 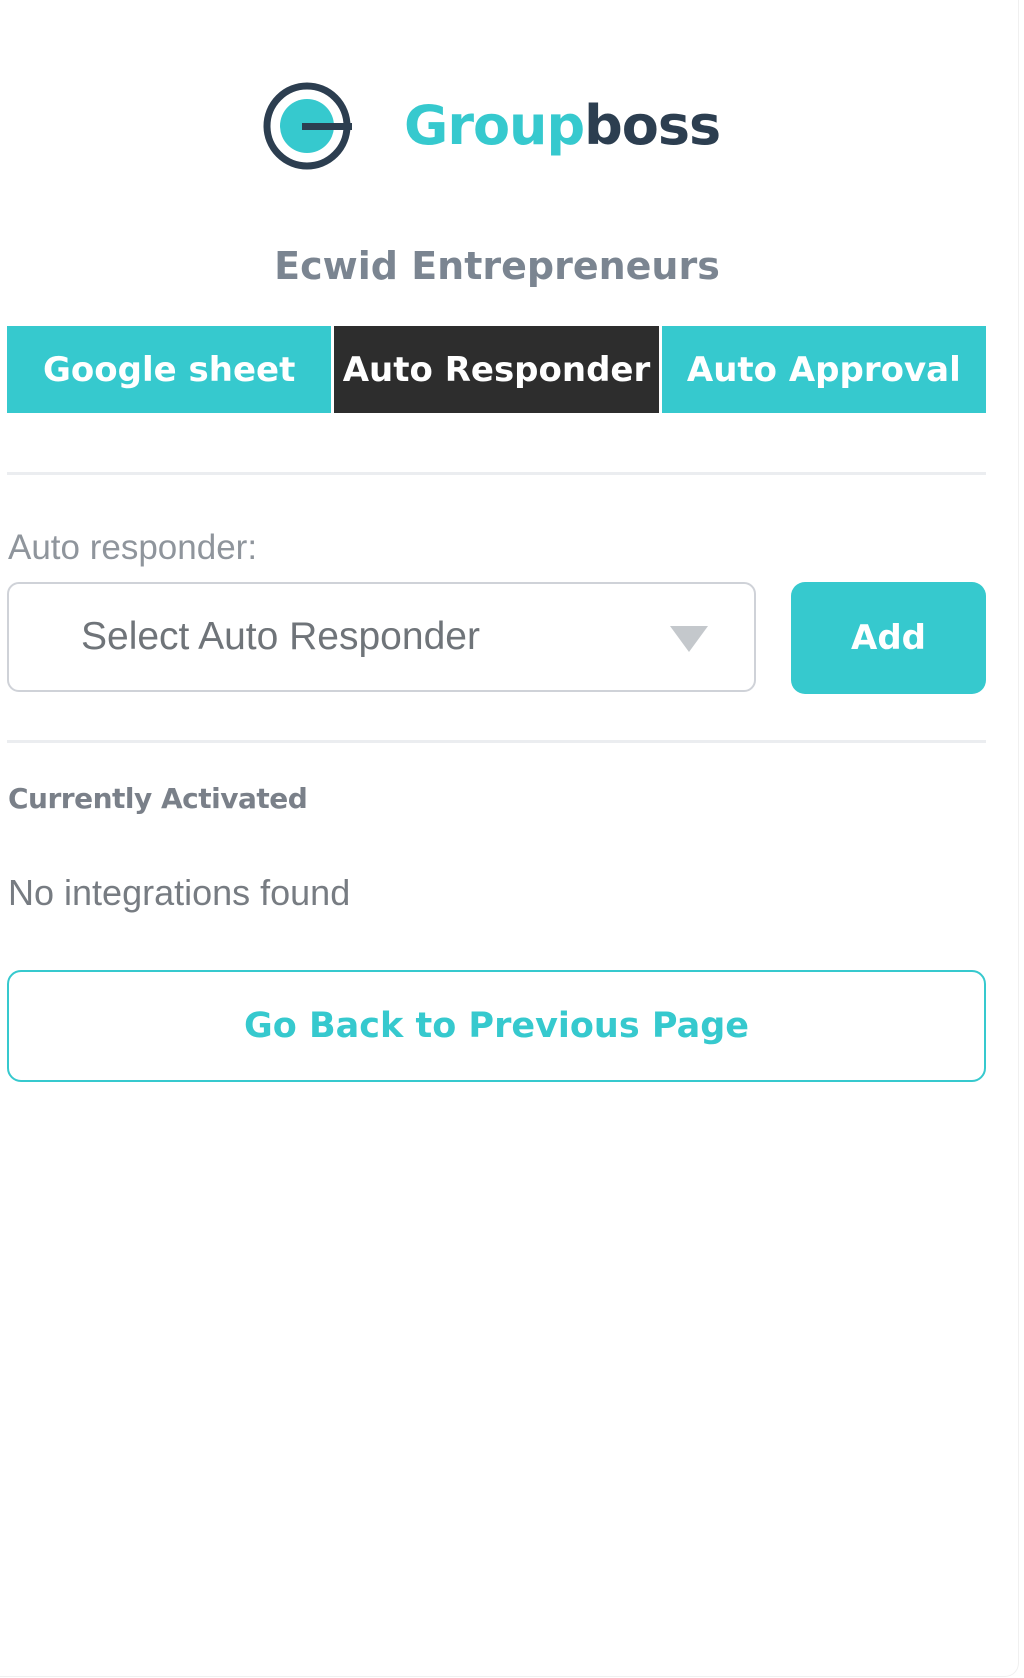 I want to click on empty-state-text: No integrations found, so click(x=179, y=892).